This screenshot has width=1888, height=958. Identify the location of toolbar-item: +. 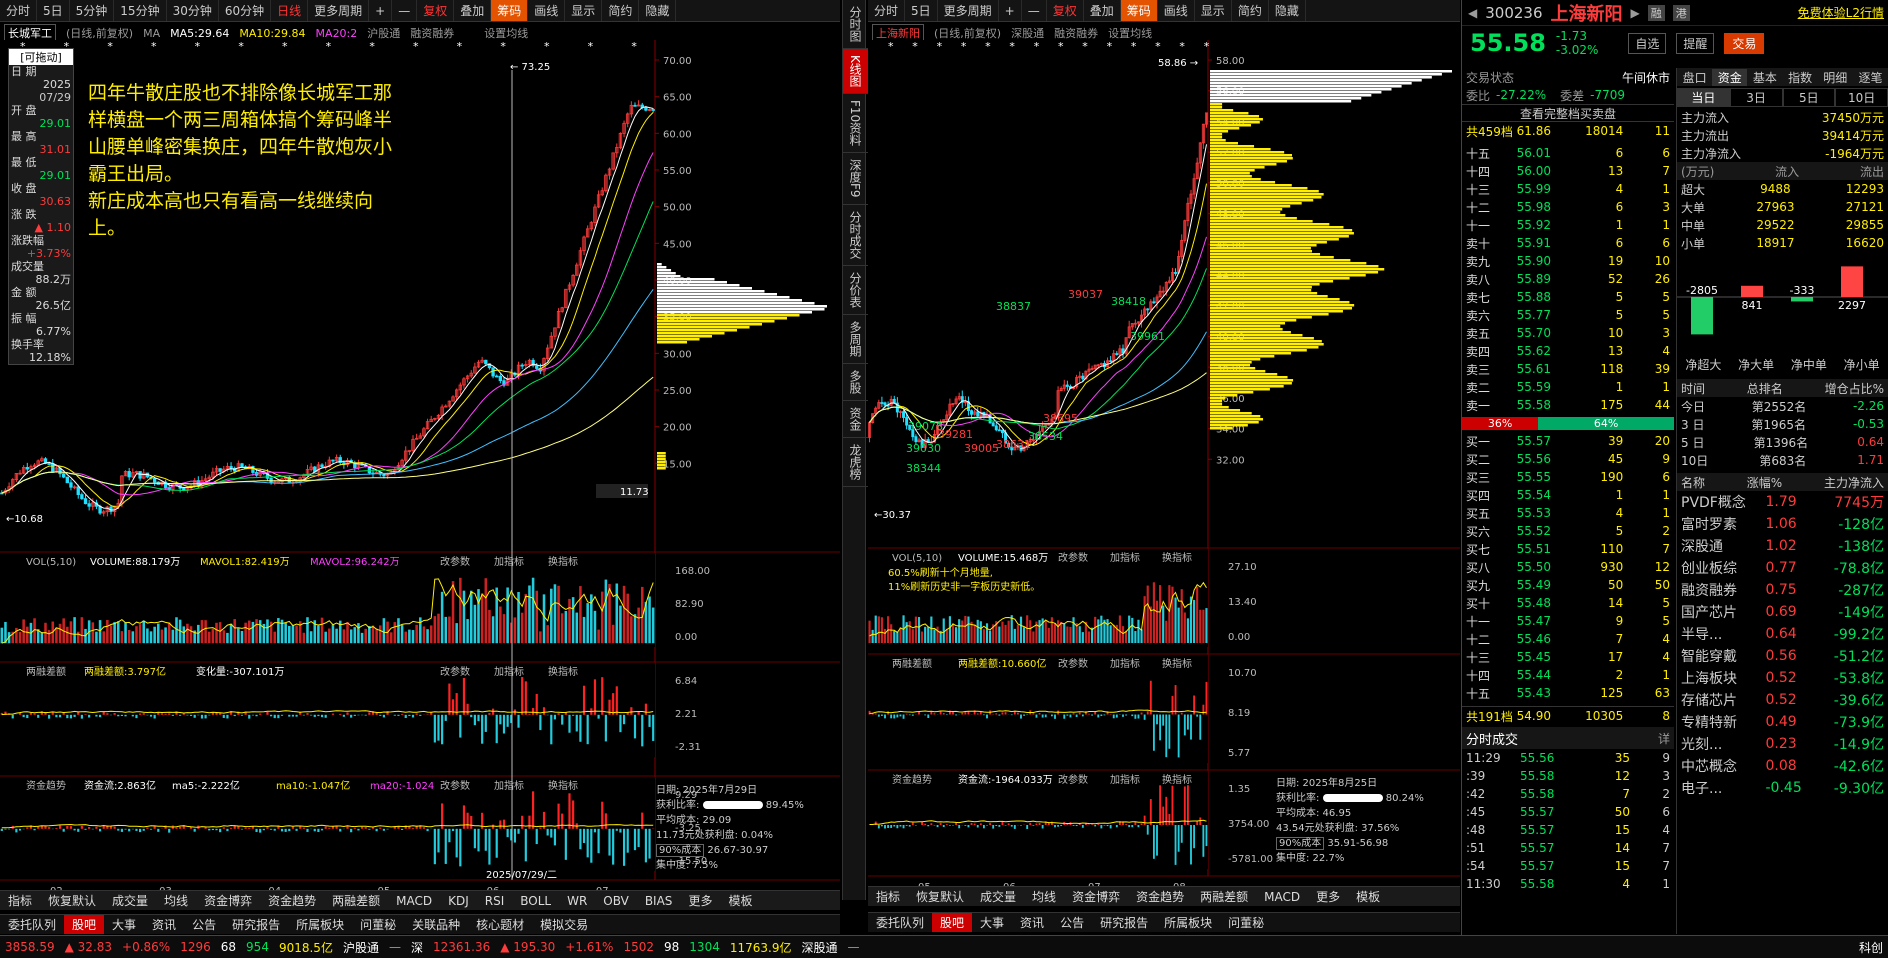
(1010, 10).